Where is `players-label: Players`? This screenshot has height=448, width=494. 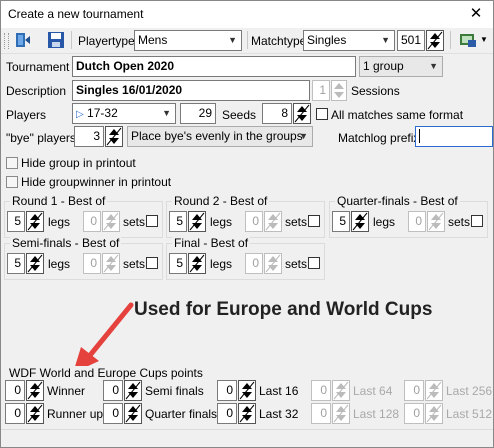 players-label: Players is located at coordinates (26, 115).